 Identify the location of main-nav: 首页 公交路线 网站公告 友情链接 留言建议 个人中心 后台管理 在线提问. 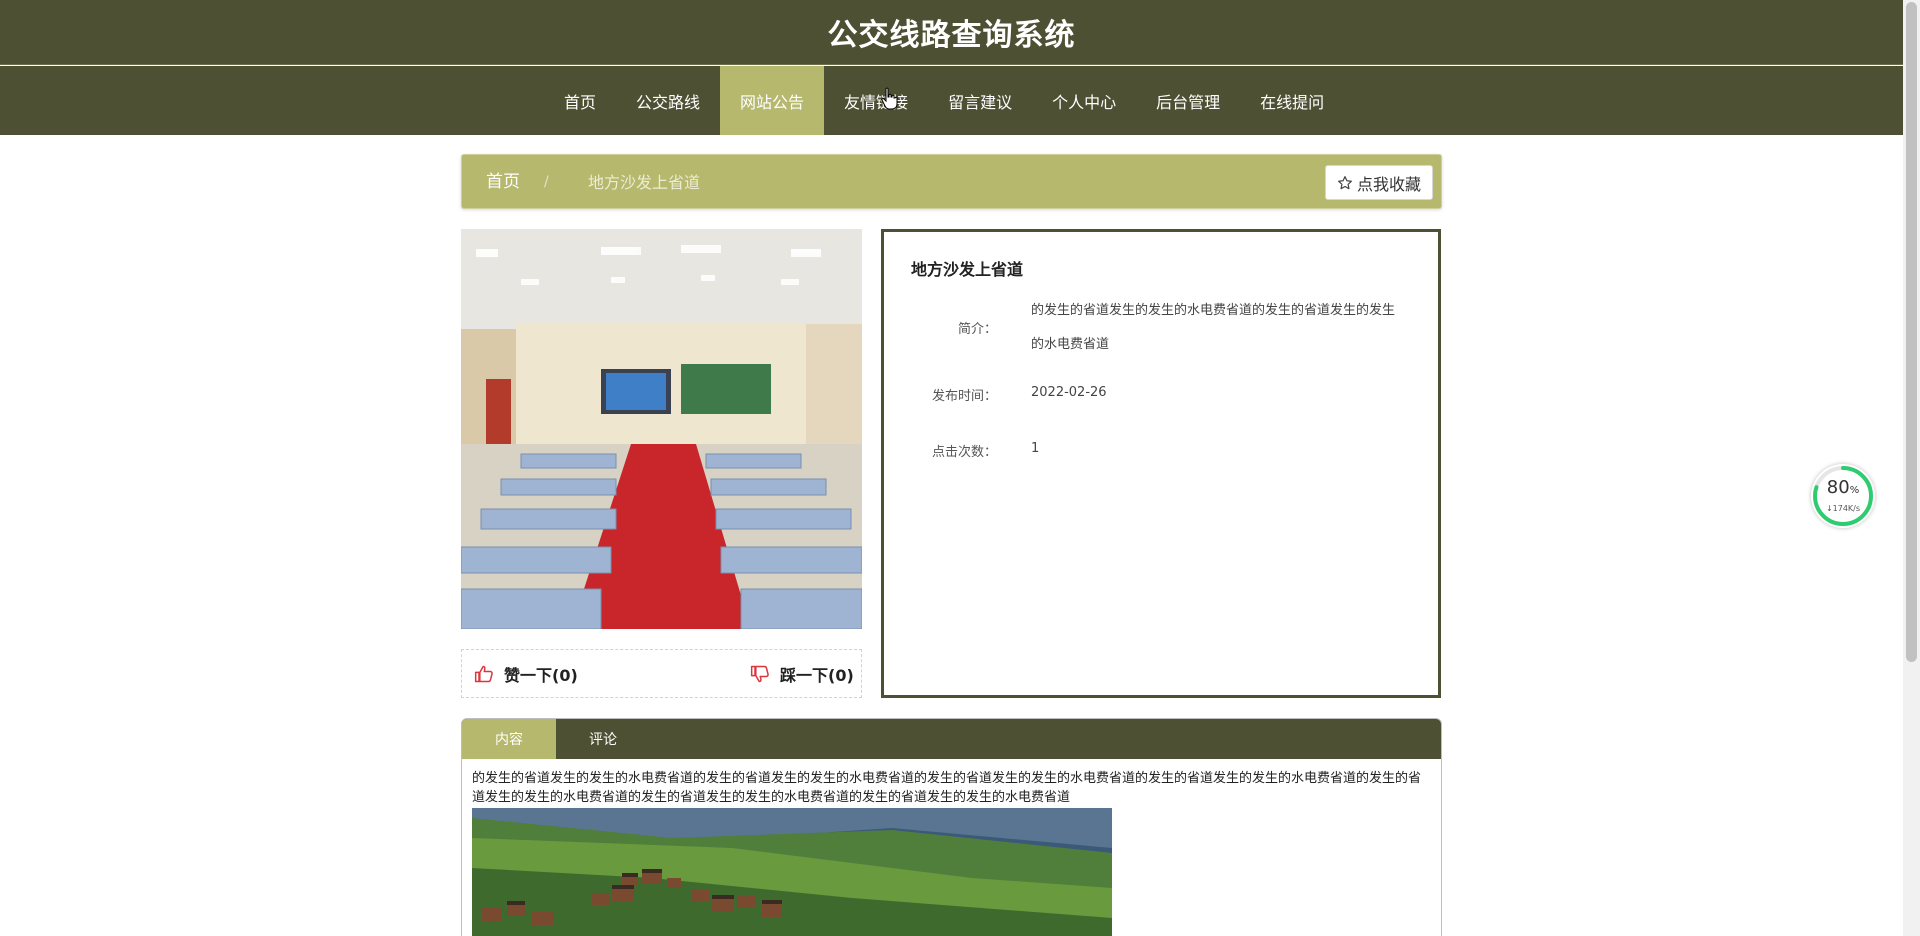
(951, 100).